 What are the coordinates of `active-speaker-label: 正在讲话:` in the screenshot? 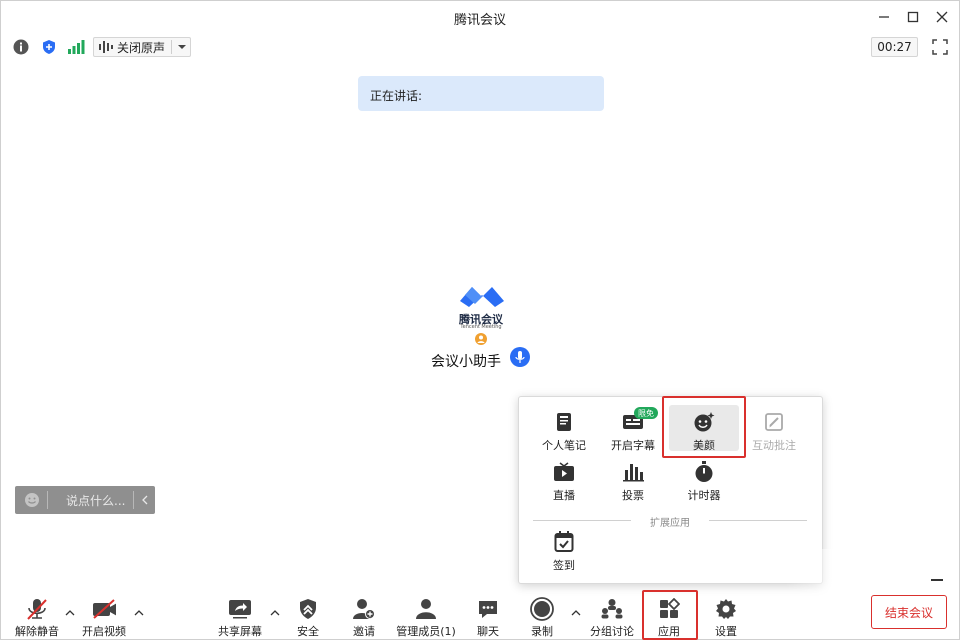 It's located at (396, 96).